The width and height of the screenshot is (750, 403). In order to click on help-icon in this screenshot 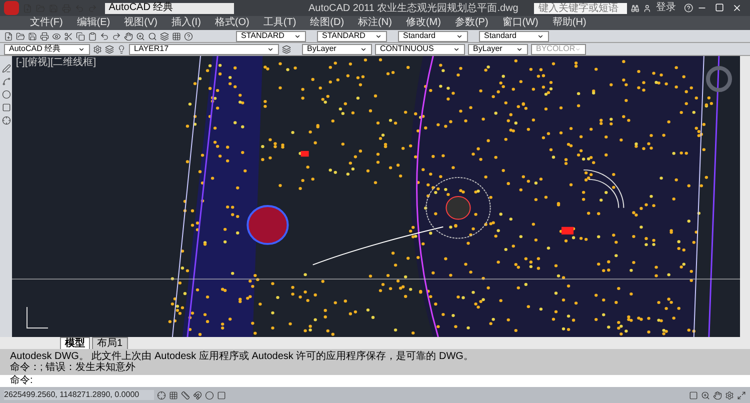, I will do `click(188, 36)`.